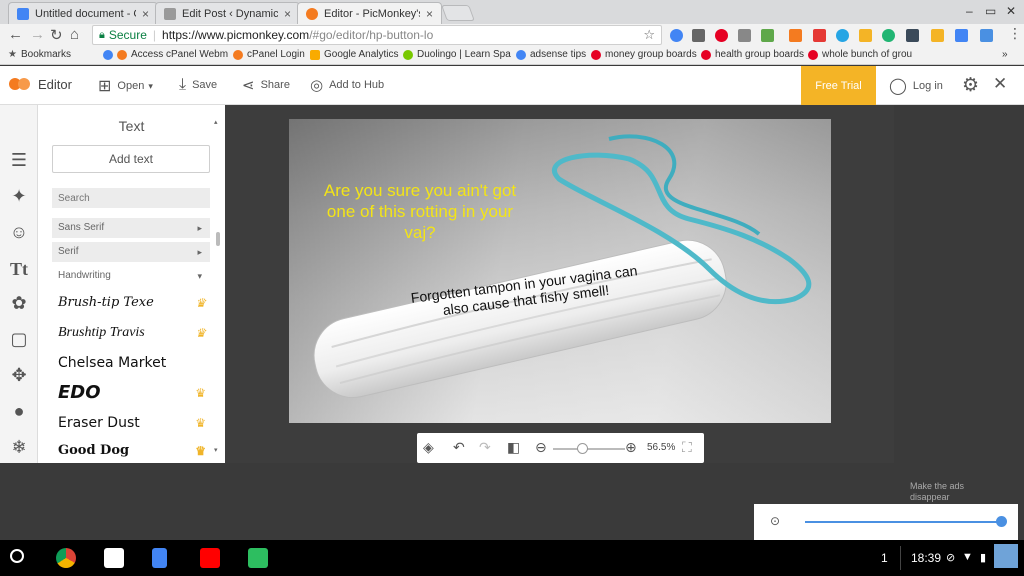 The width and height of the screenshot is (1024, 576). What do you see at coordinates (258, 558) in the screenshot?
I see `evernote-icon` at bounding box center [258, 558].